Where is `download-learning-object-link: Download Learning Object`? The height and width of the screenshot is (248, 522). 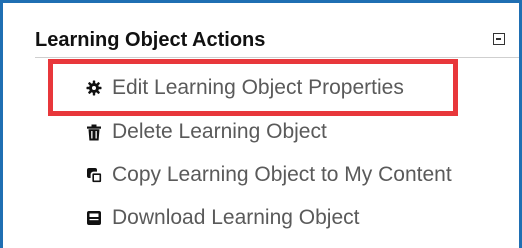 download-learning-object-link: Download Learning Object is located at coordinates (222, 218).